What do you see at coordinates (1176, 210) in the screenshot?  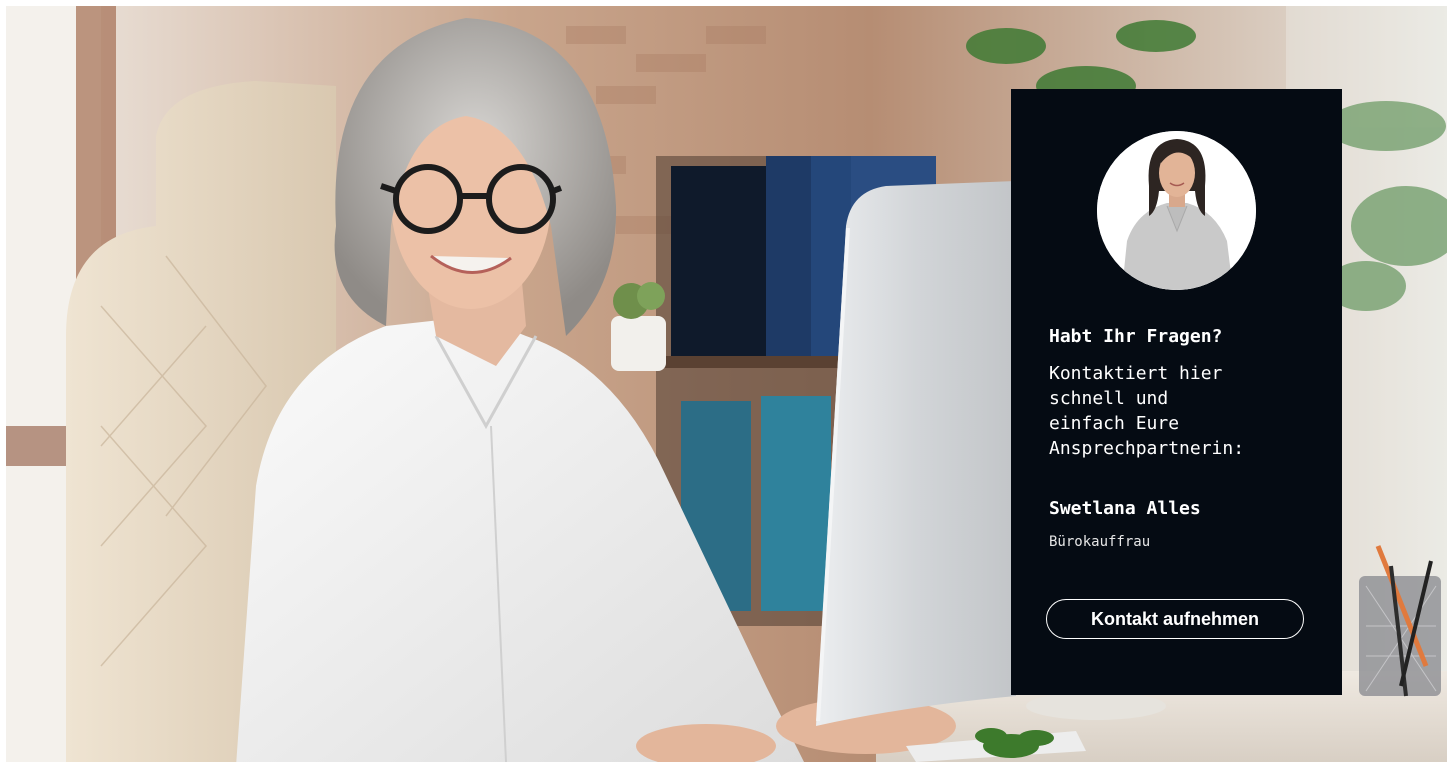 I see `contact-person-avatar` at bounding box center [1176, 210].